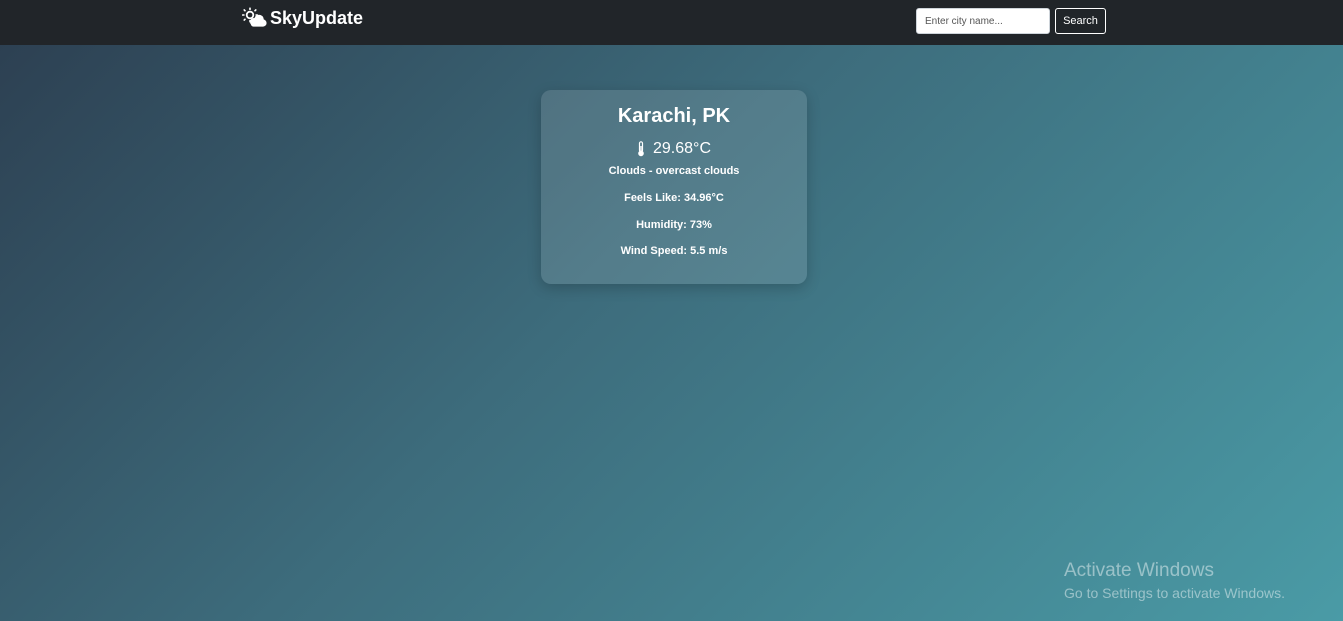 Image resolution: width=1343 pixels, height=621 pixels. What do you see at coordinates (641, 149) in the screenshot?
I see `thermometer-icon` at bounding box center [641, 149].